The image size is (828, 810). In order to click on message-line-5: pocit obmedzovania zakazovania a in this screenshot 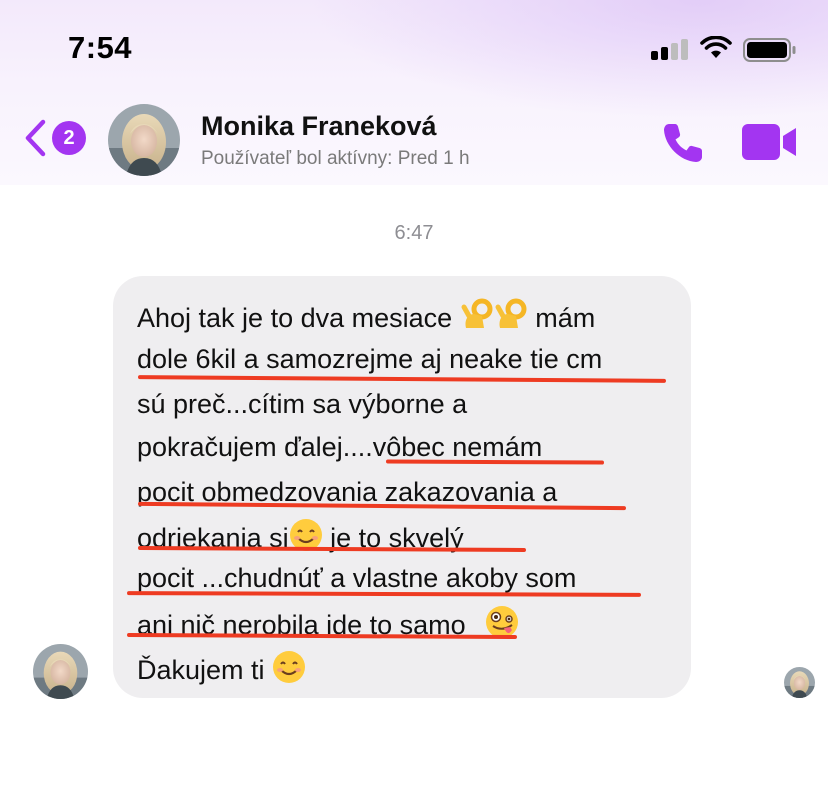, I will do `click(347, 492)`.